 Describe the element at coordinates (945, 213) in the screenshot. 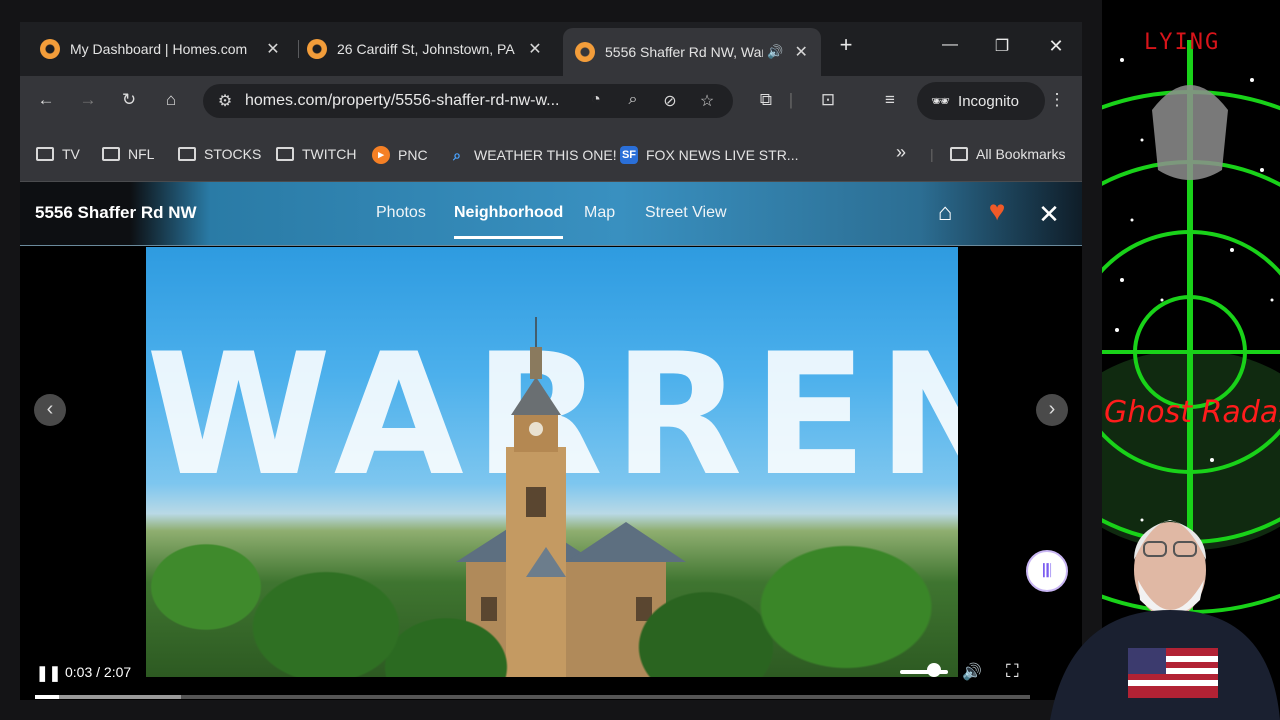

I see `hide-home-icon: ⌂` at that location.